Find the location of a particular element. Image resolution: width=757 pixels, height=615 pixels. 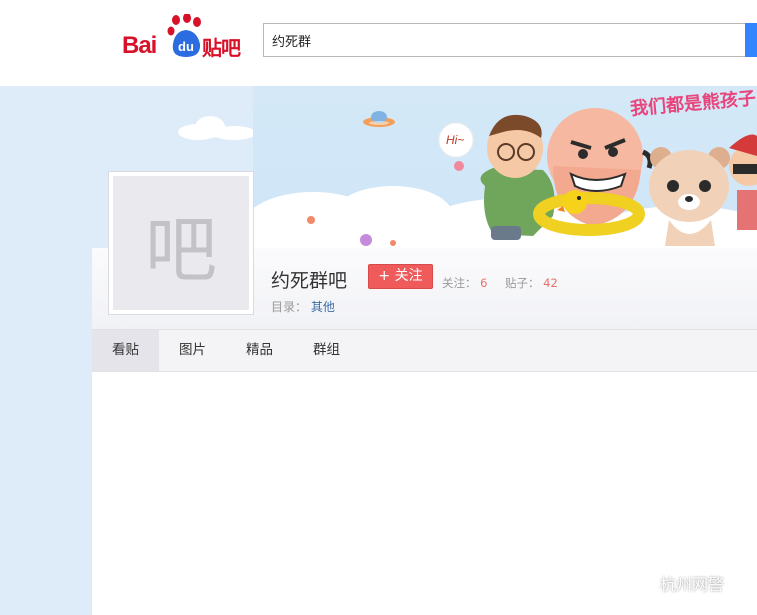

top-header: Bai du 贴吧 is located at coordinates (378, 43).